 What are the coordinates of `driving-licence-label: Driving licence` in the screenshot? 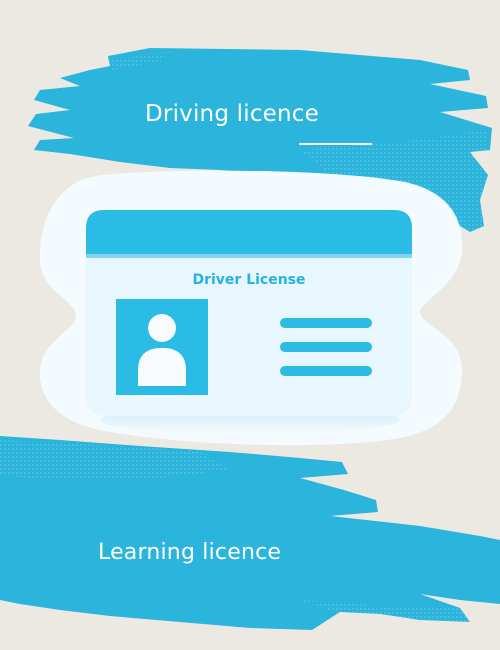 It's located at (232, 114).